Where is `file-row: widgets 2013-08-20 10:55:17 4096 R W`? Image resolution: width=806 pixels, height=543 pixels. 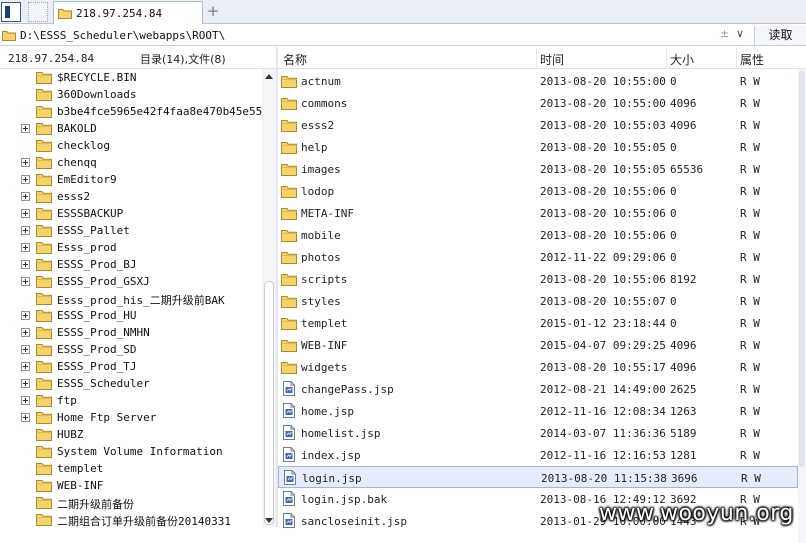 file-row: widgets 2013-08-20 10:55:17 4096 R W is located at coordinates (538, 367).